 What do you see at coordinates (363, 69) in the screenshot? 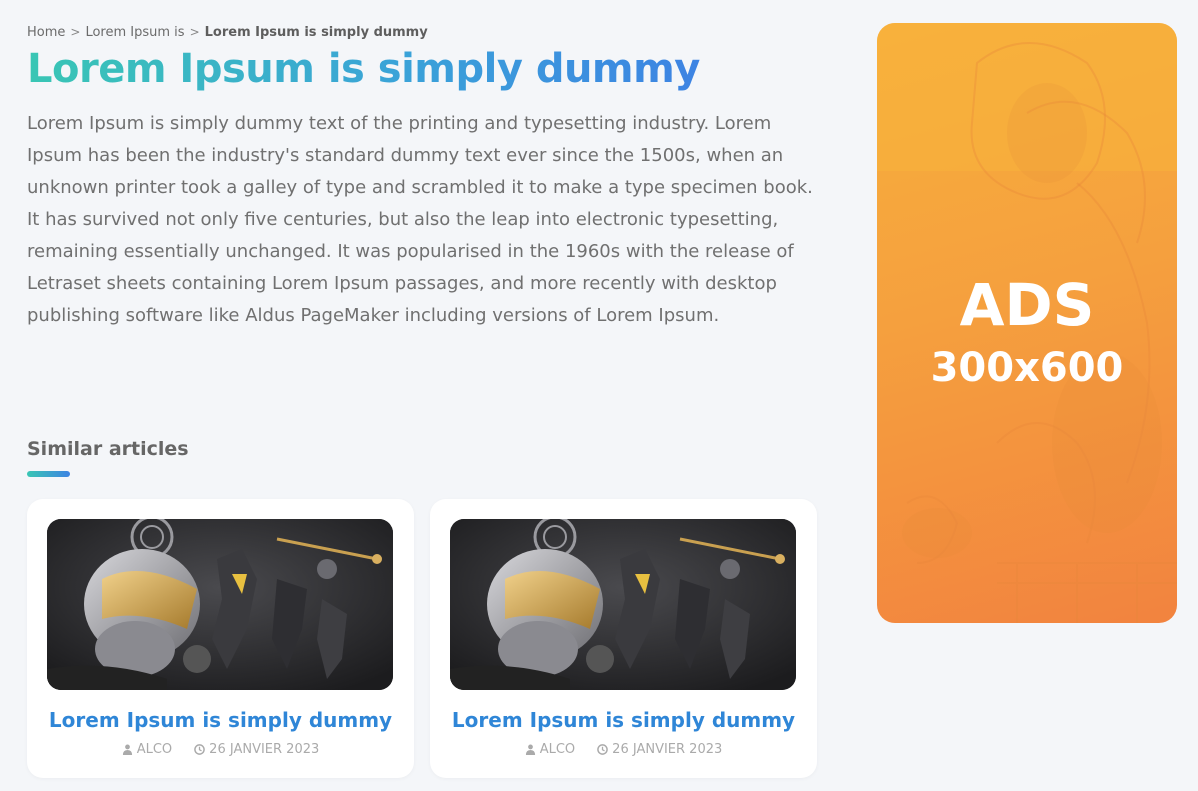
I see `page-title: Lorem Ipsum is simply dummy` at bounding box center [363, 69].